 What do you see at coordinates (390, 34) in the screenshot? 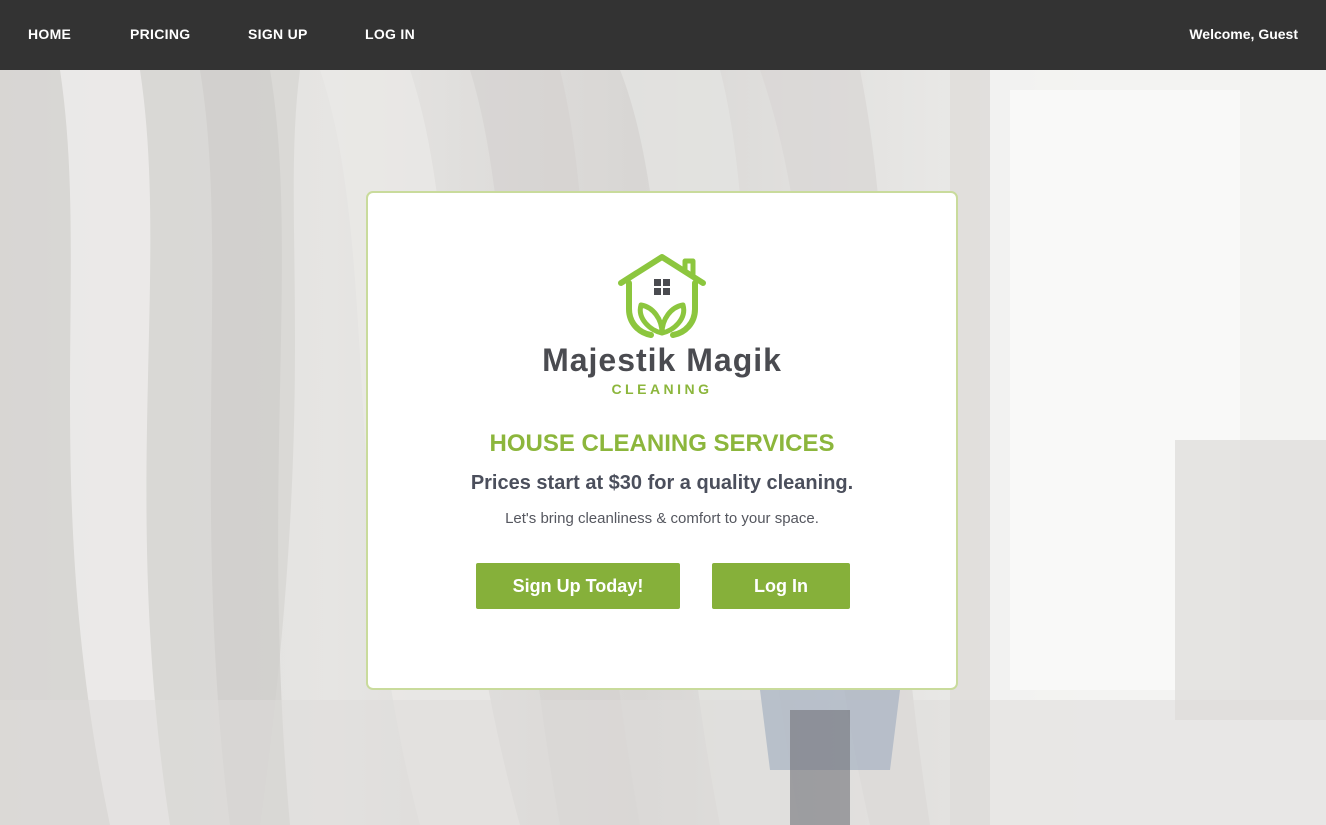
I see `nav-login-link: LOG IN` at bounding box center [390, 34].